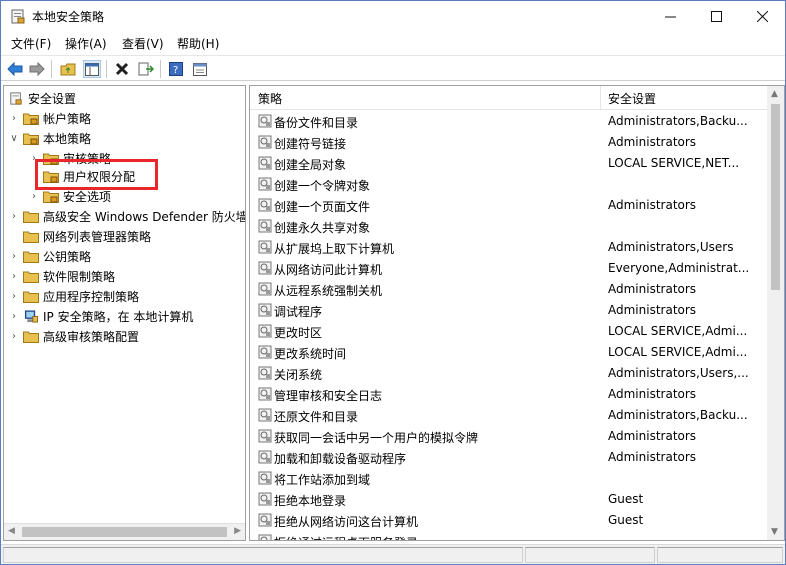 This screenshot has height=565, width=786. I want to click on tree-item-local-policies: ∨ 本地策略, so click(49, 138).